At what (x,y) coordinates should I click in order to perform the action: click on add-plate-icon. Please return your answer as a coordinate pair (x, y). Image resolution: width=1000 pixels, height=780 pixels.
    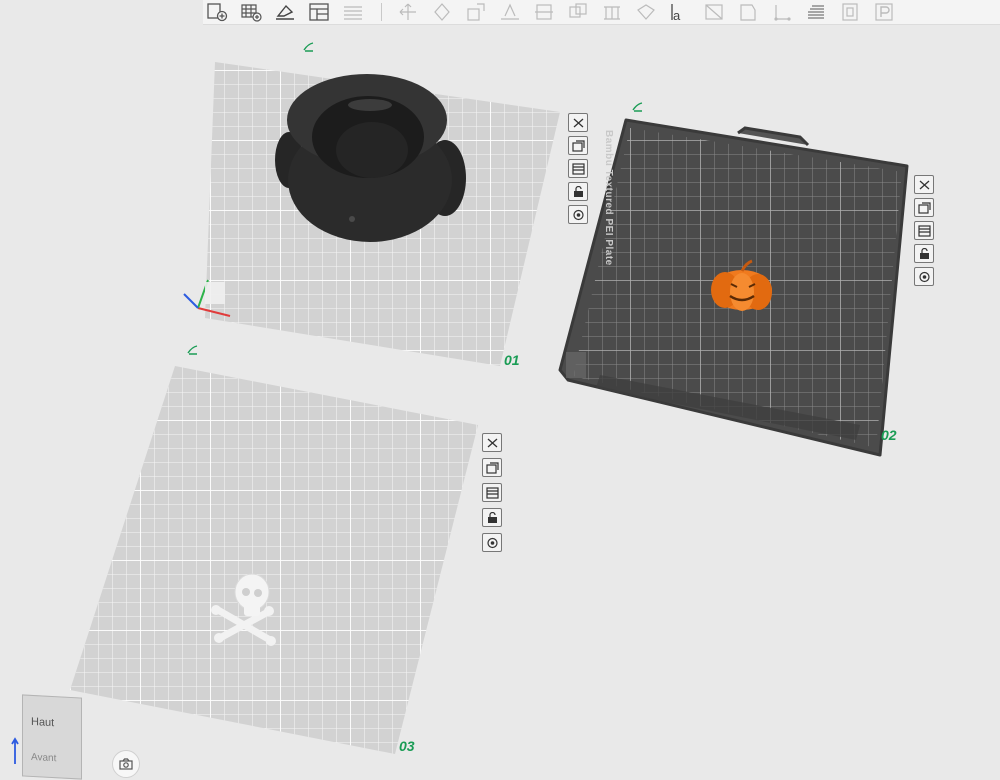
    Looking at the image, I should click on (217, 12).